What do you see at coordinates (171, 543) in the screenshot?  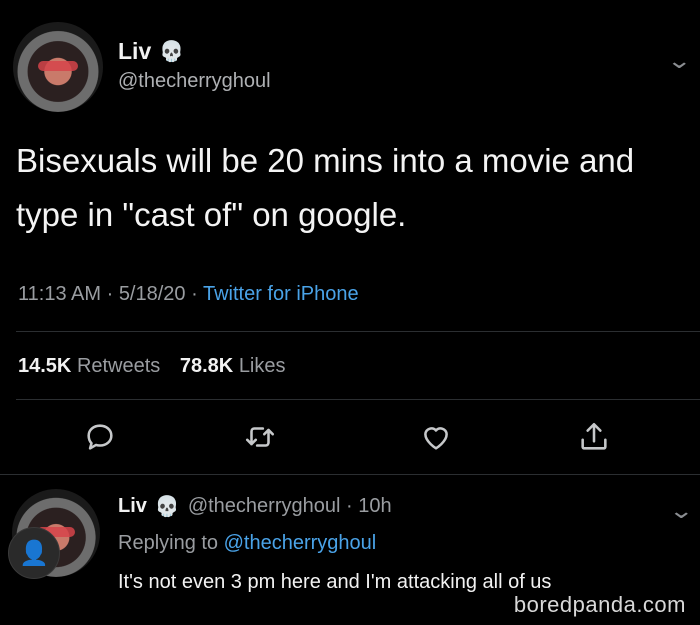 I see `replying-prefix: Replying to` at bounding box center [171, 543].